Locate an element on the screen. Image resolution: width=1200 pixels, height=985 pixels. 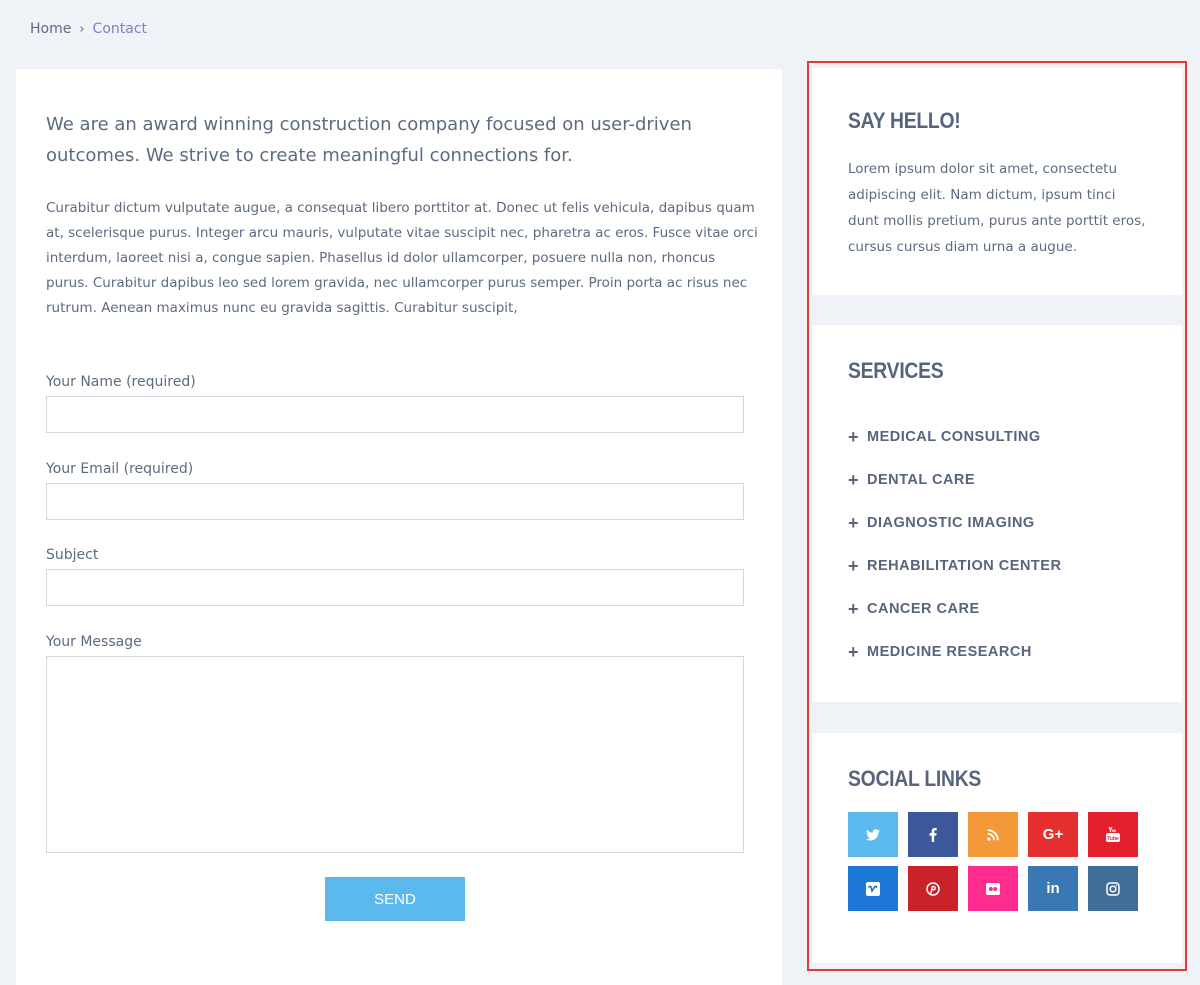
service-item: + REHABILITATION CENTER is located at coordinates (954, 565).